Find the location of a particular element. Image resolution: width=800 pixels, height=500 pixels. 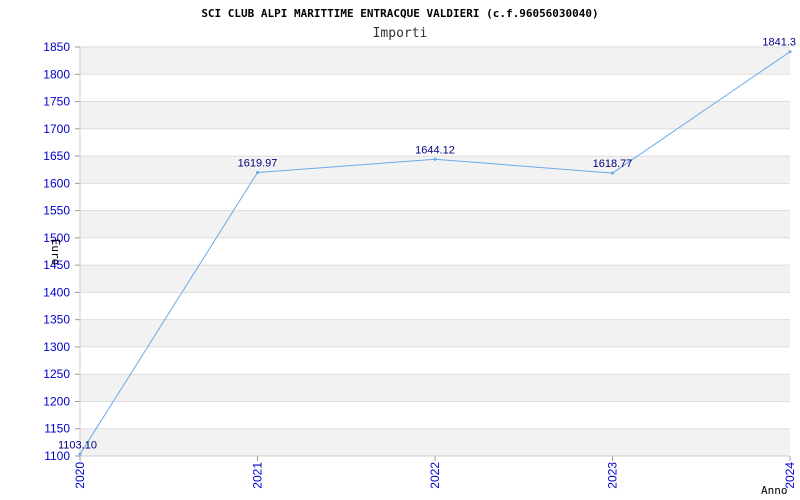

x-tick-label: 2023 is located at coordinates (613, 475).